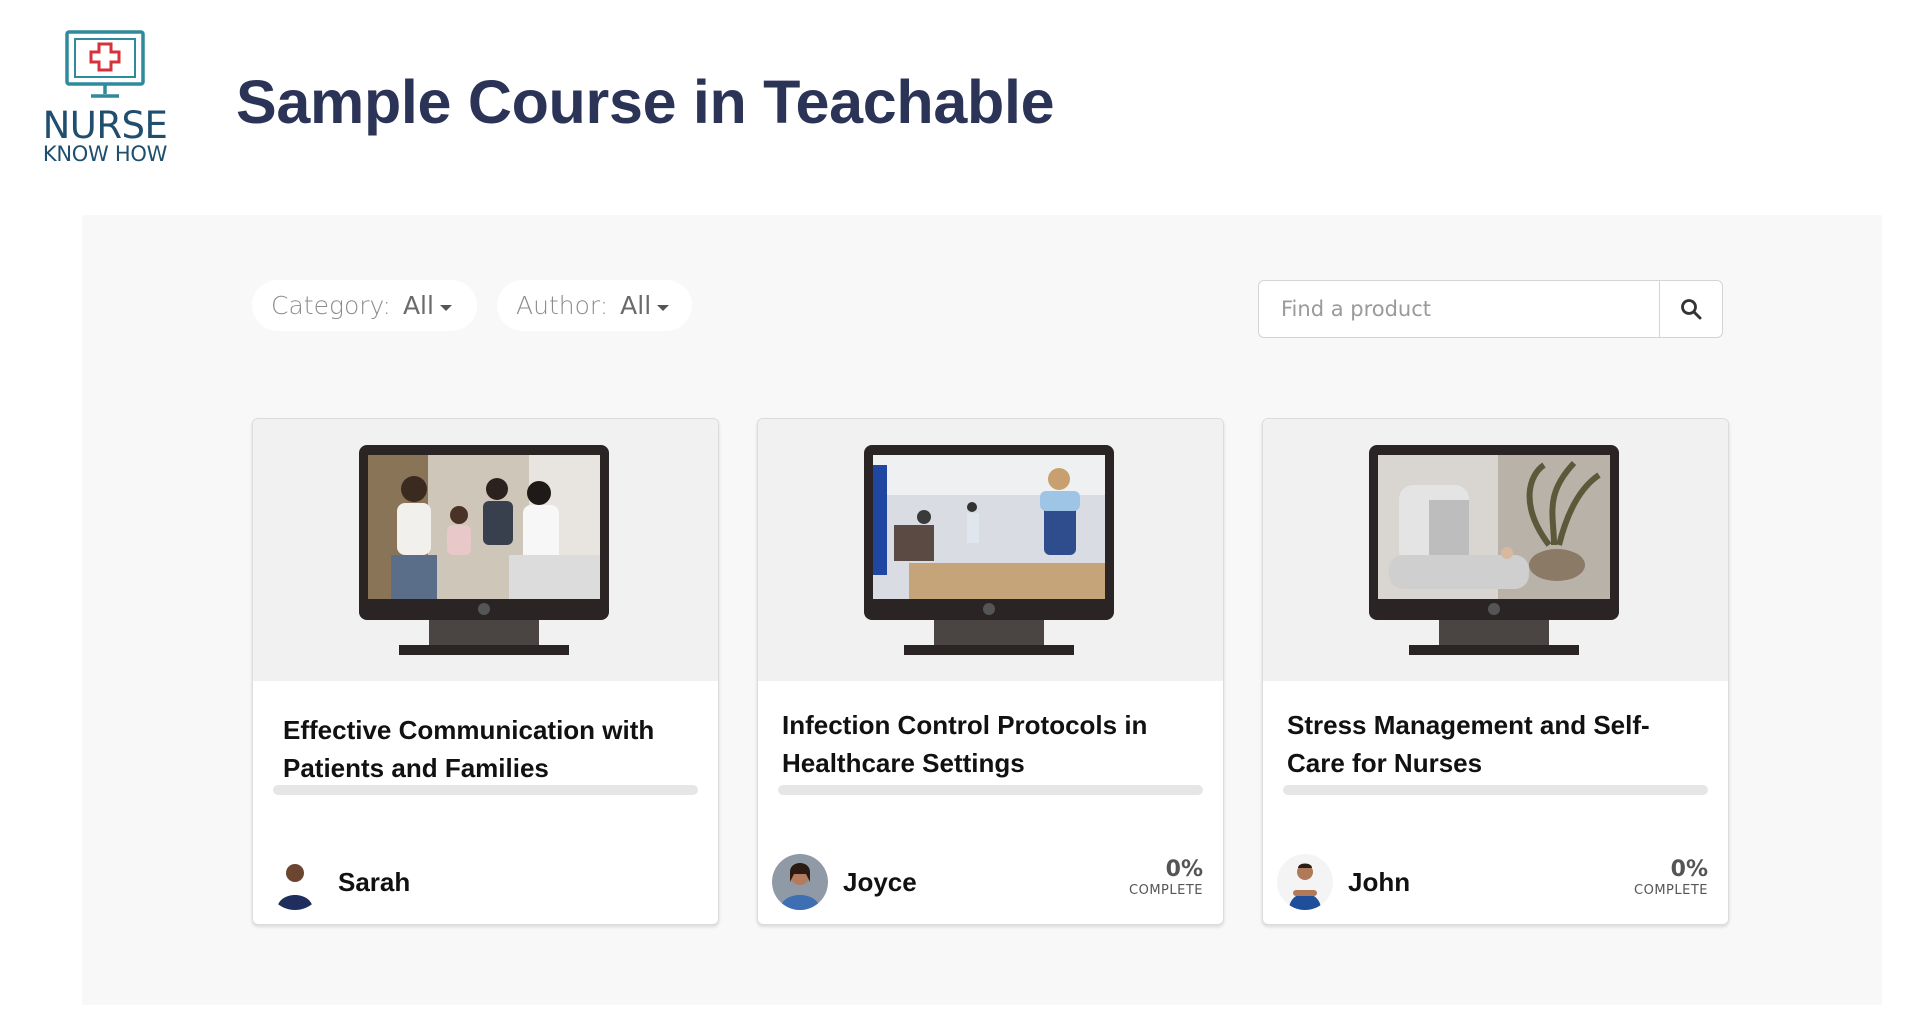  What do you see at coordinates (1343, 882) in the screenshot?
I see `course-author: John` at bounding box center [1343, 882].